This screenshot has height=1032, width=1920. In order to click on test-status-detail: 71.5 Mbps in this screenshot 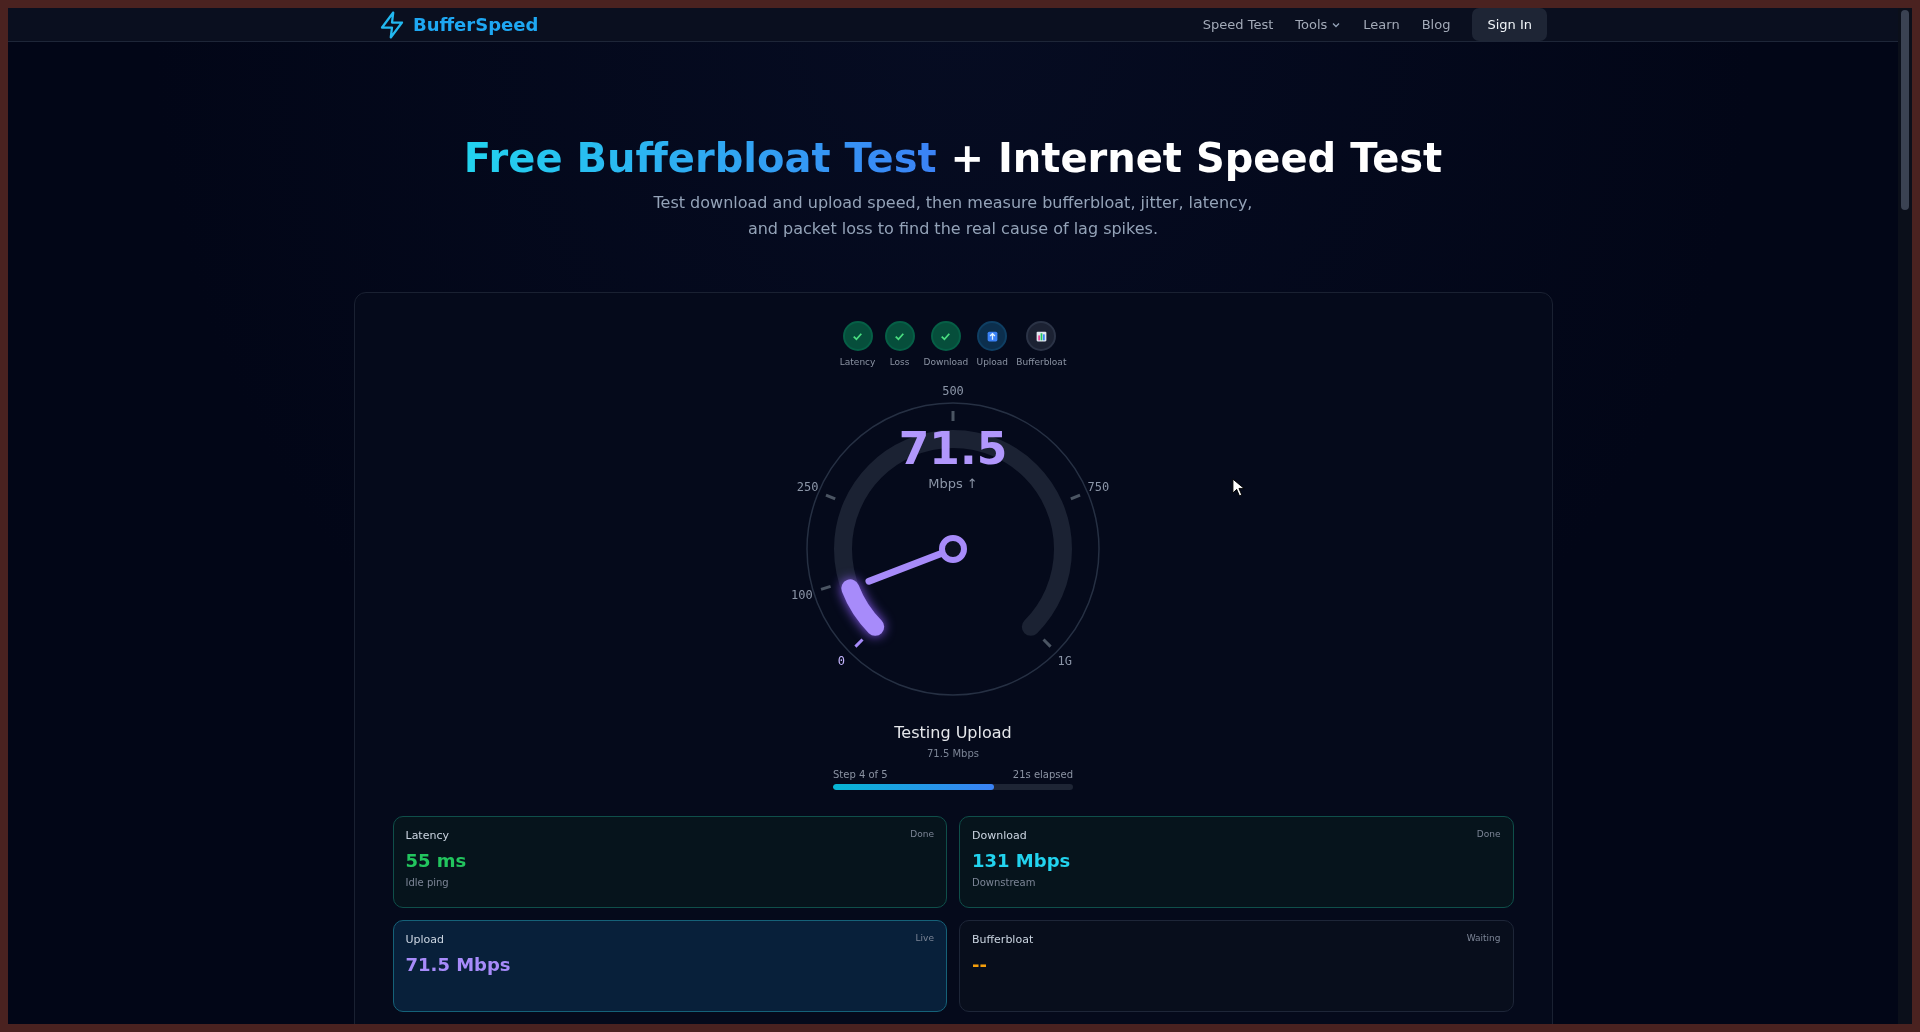, I will do `click(953, 753)`.